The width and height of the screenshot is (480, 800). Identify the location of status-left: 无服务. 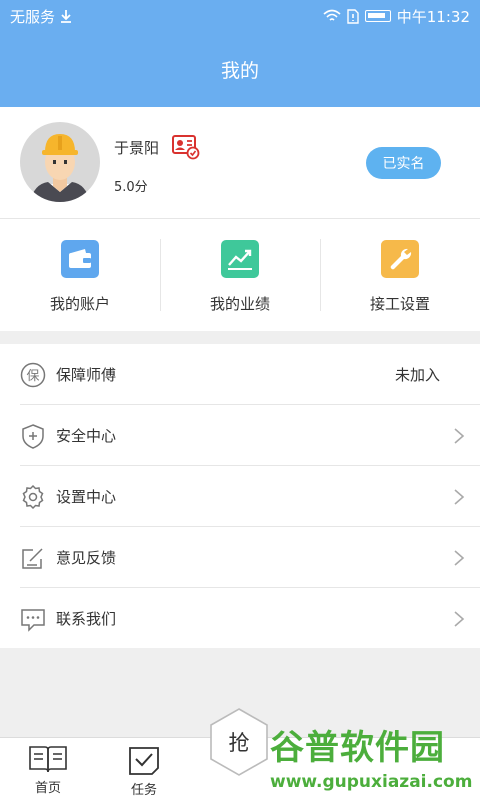
(41, 16).